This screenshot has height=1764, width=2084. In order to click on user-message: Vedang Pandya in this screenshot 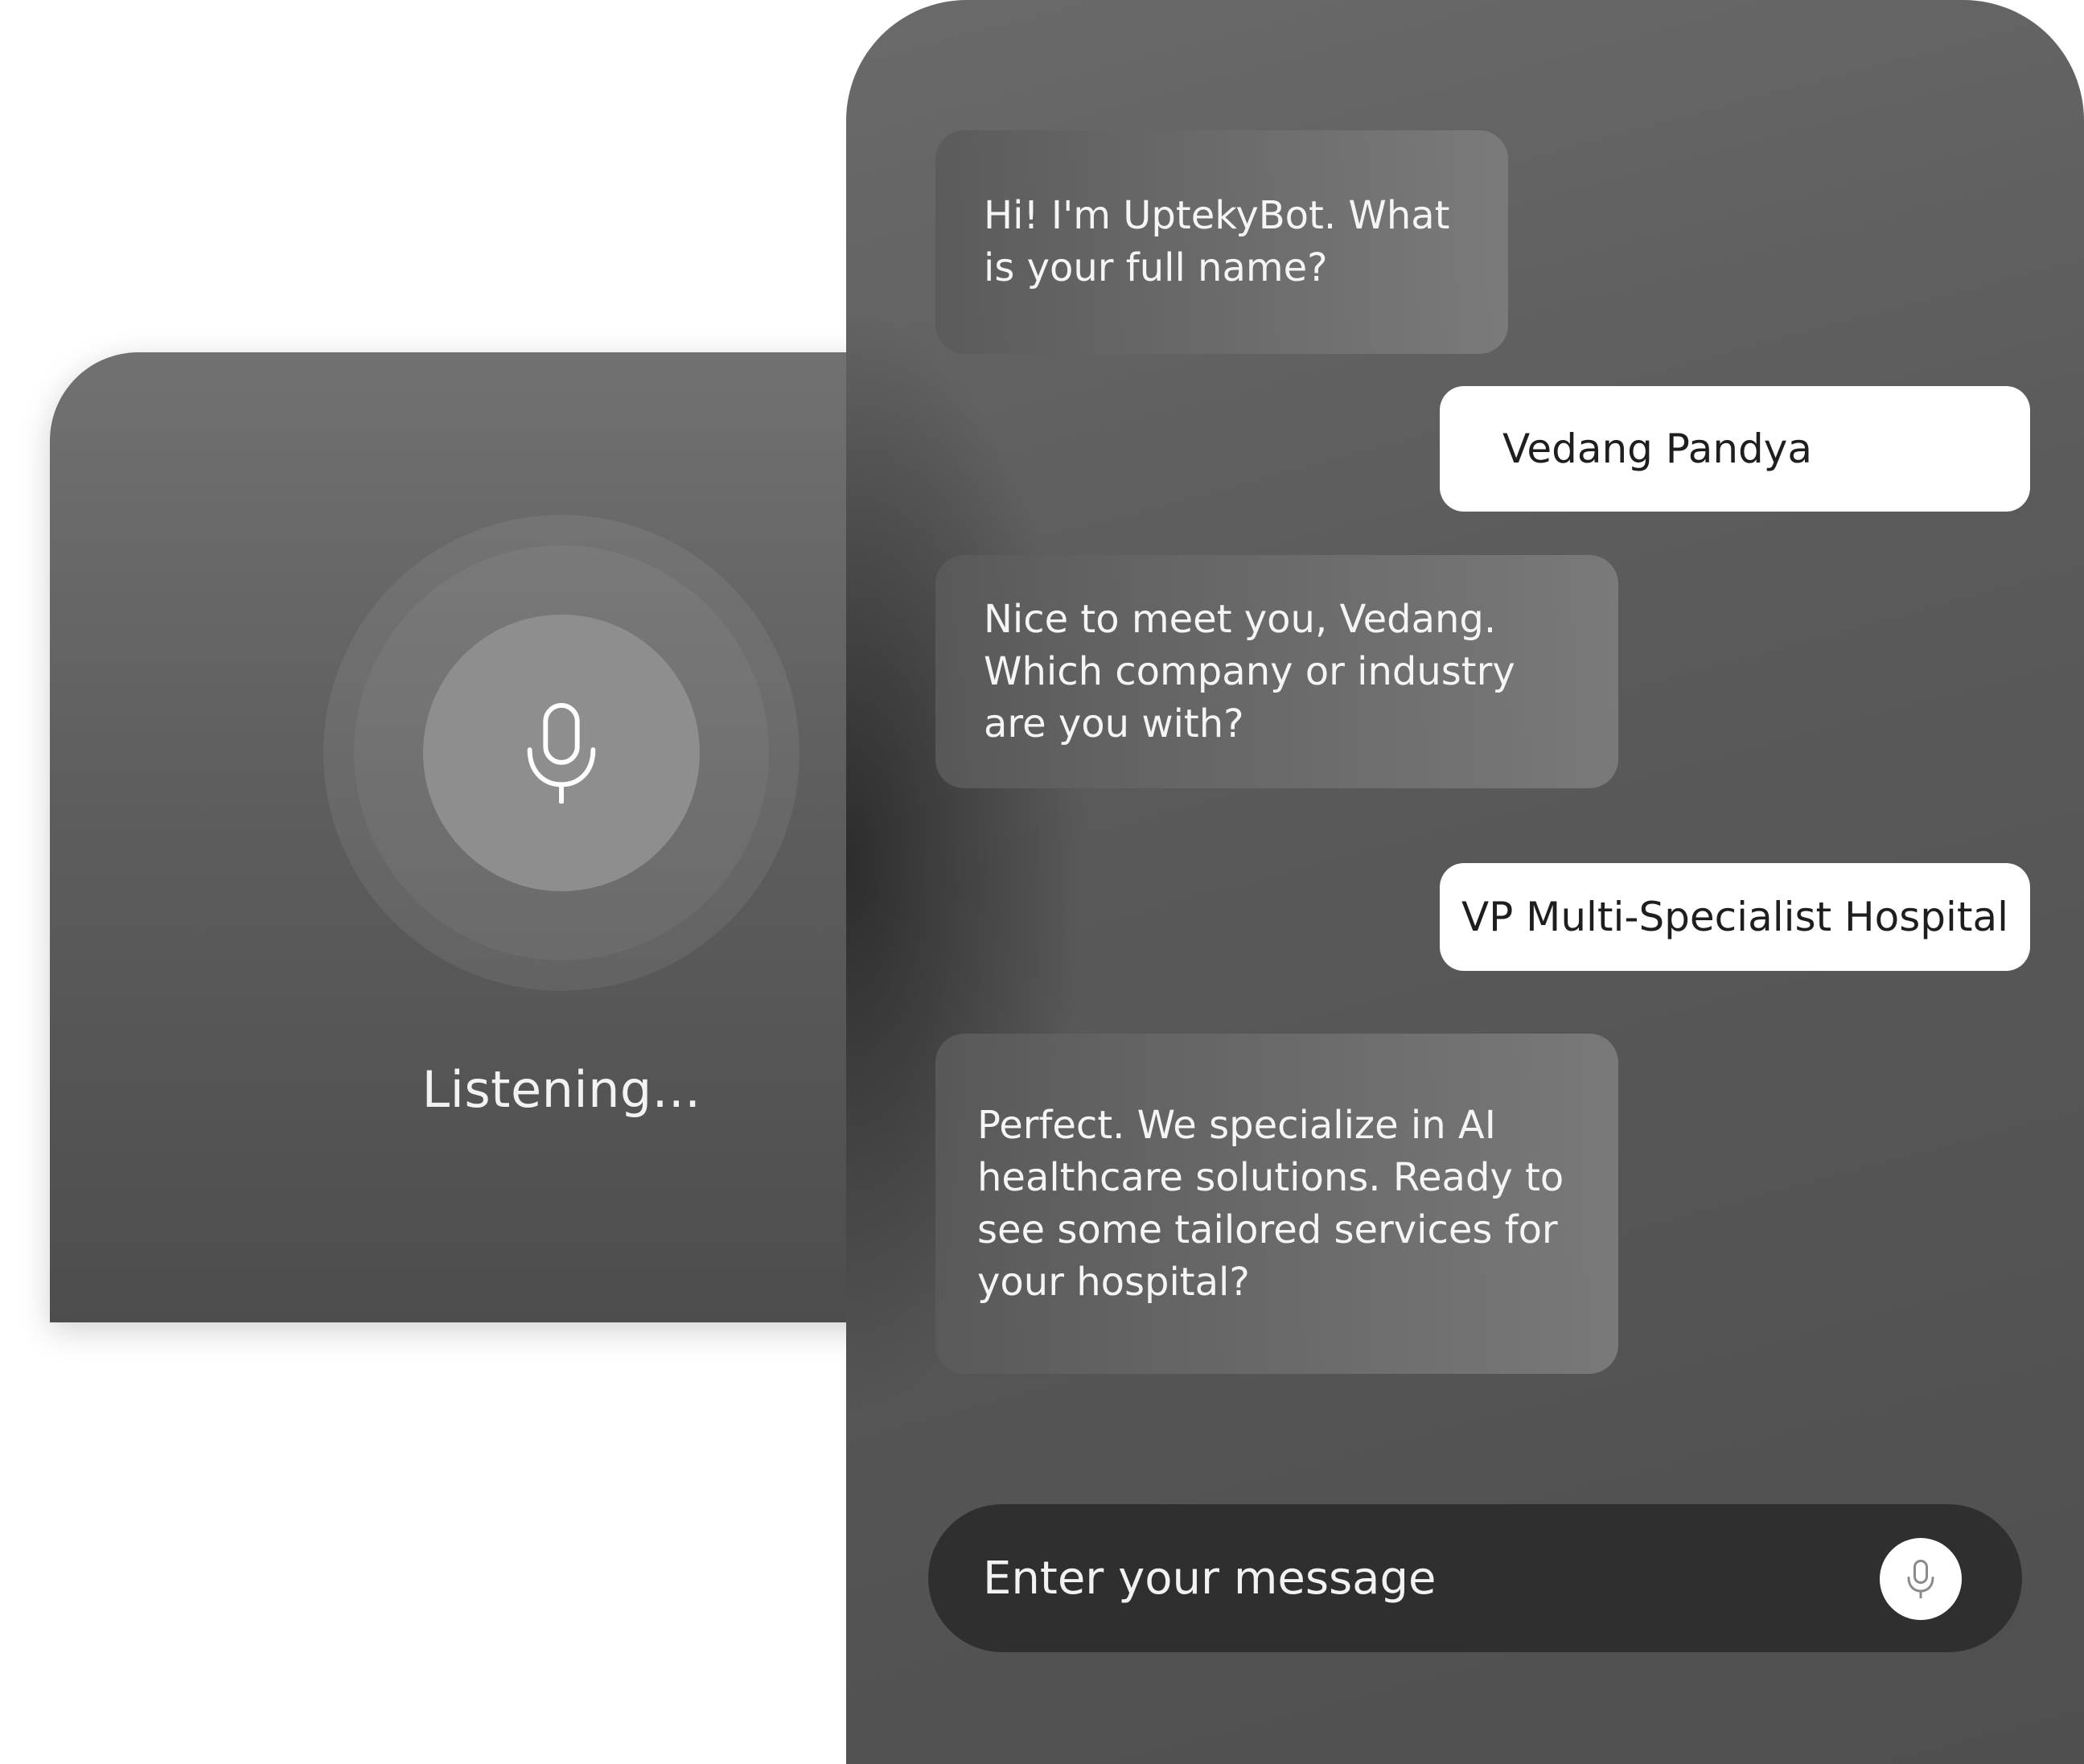, I will do `click(1735, 449)`.